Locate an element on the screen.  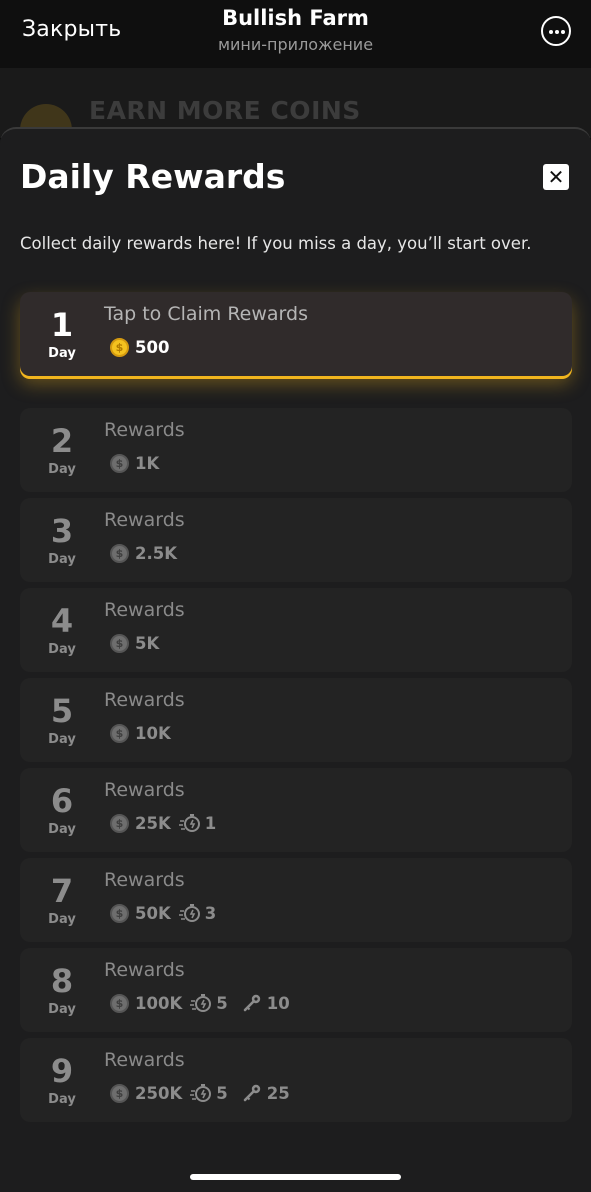
coin-amount: 5K is located at coordinates (147, 643).